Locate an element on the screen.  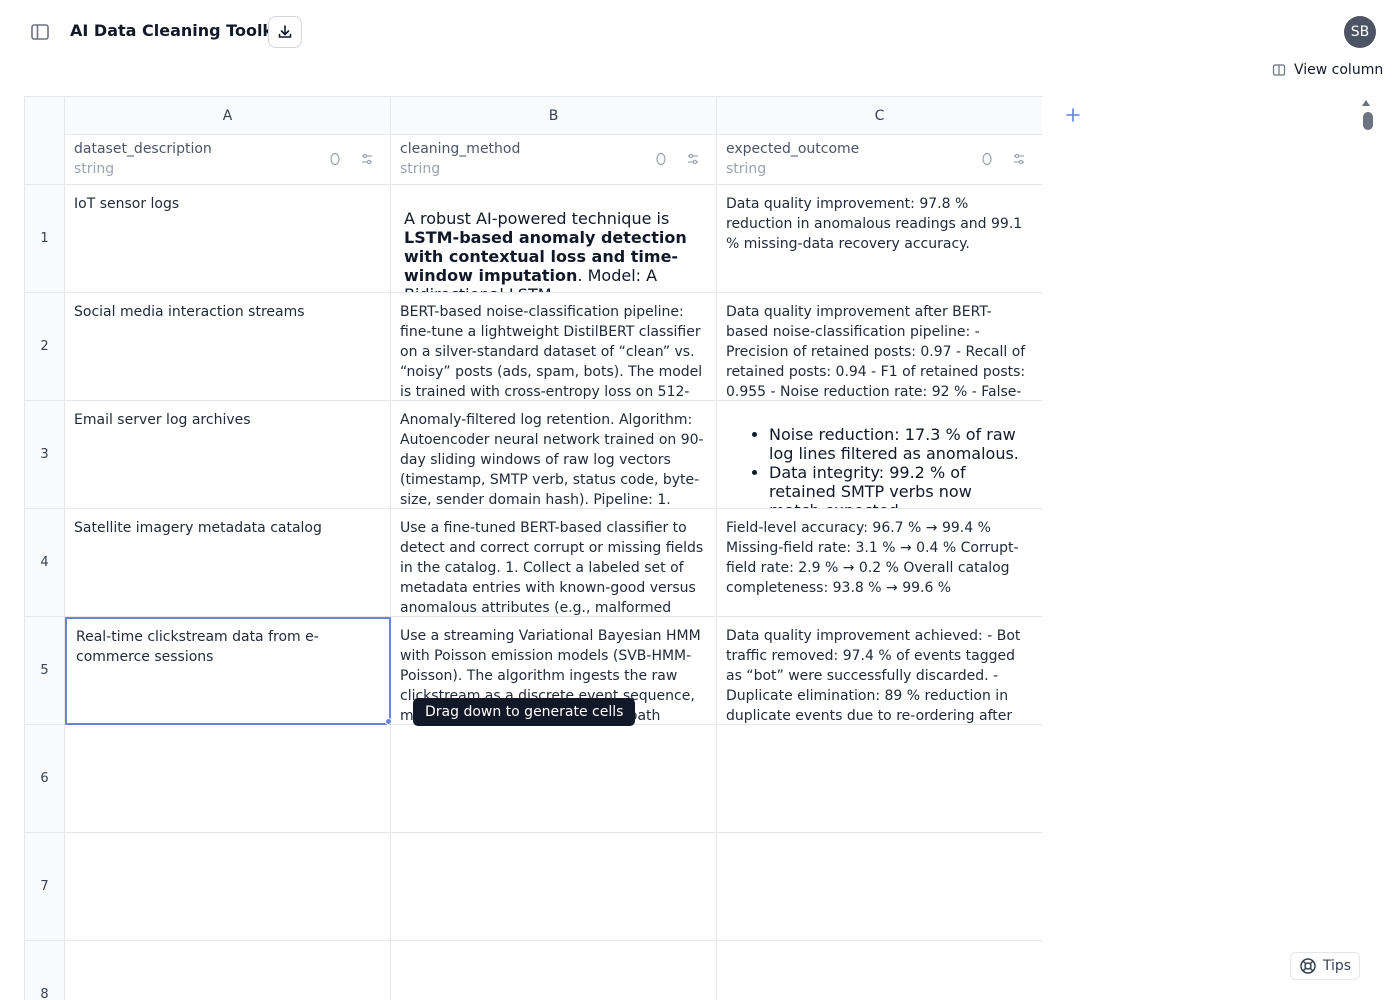
row-number: 4 is located at coordinates (45, 563).